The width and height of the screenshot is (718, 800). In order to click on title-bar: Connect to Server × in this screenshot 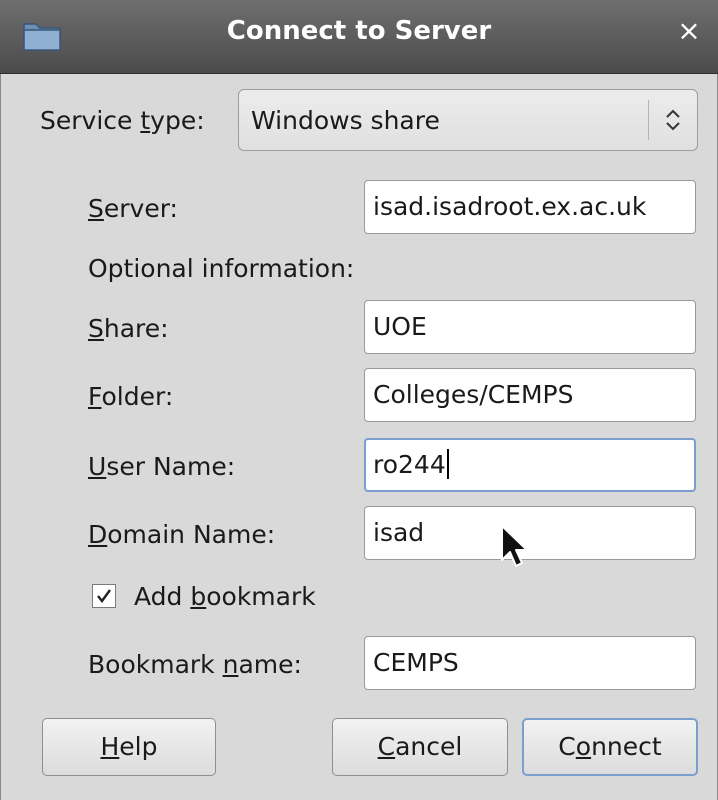, I will do `click(359, 37)`.